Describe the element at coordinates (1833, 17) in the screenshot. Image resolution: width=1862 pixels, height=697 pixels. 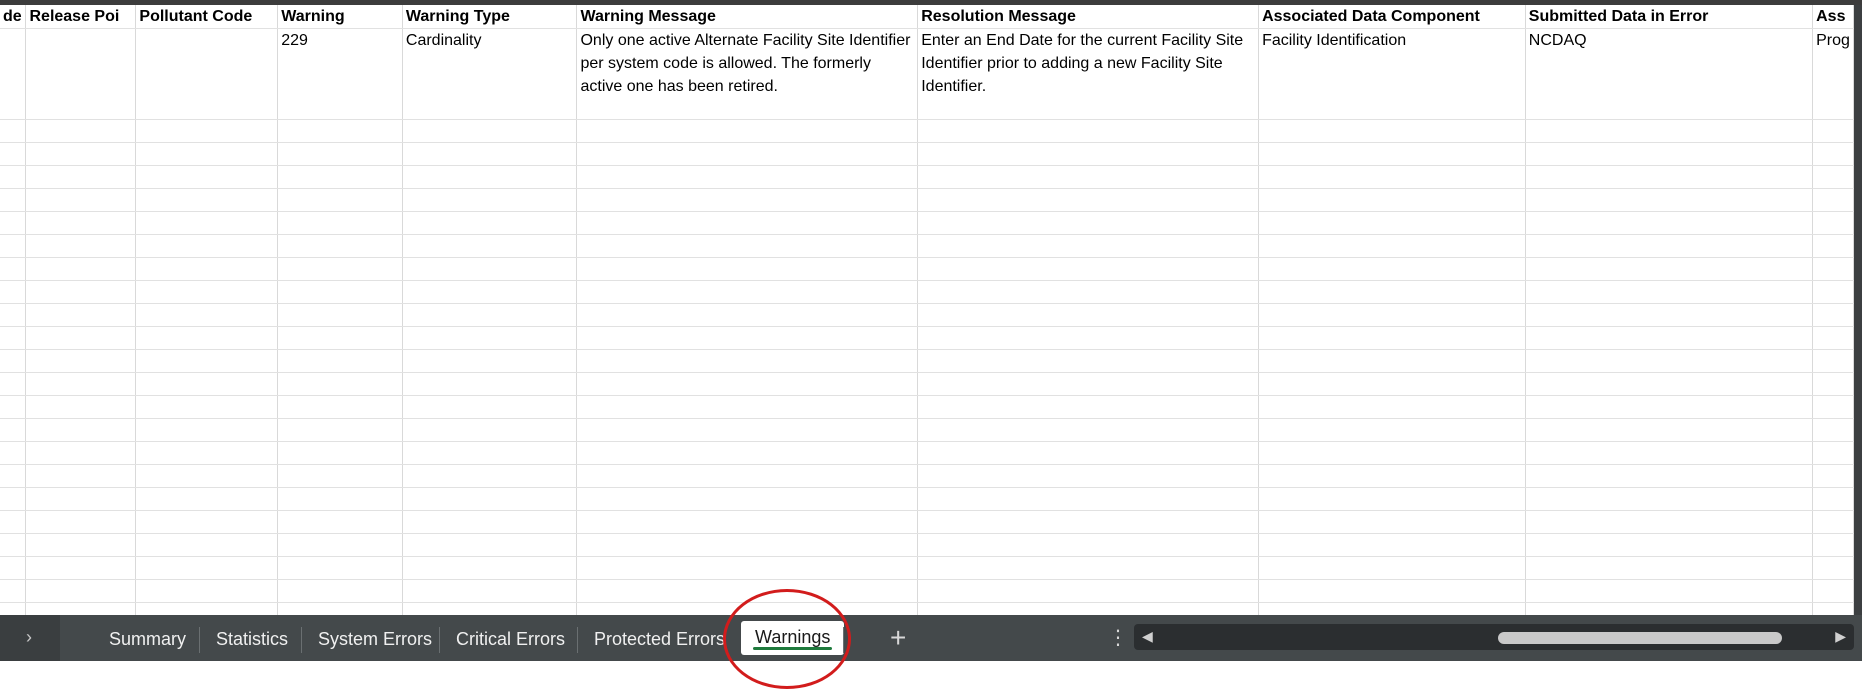
I see `header-cell: Ass` at that location.